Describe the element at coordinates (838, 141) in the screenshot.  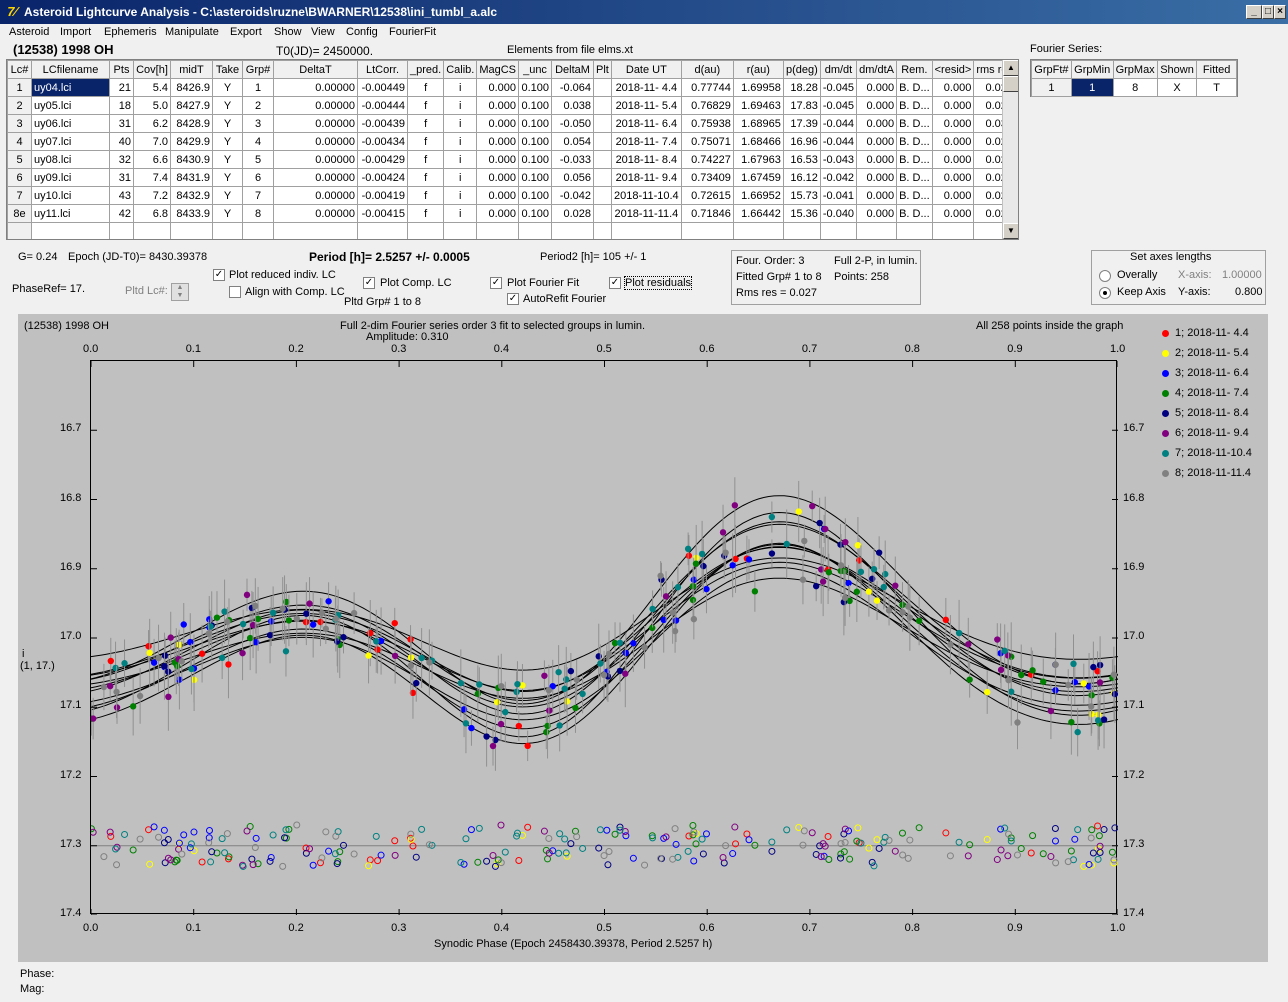
I see `table-cell: -0.044` at that location.